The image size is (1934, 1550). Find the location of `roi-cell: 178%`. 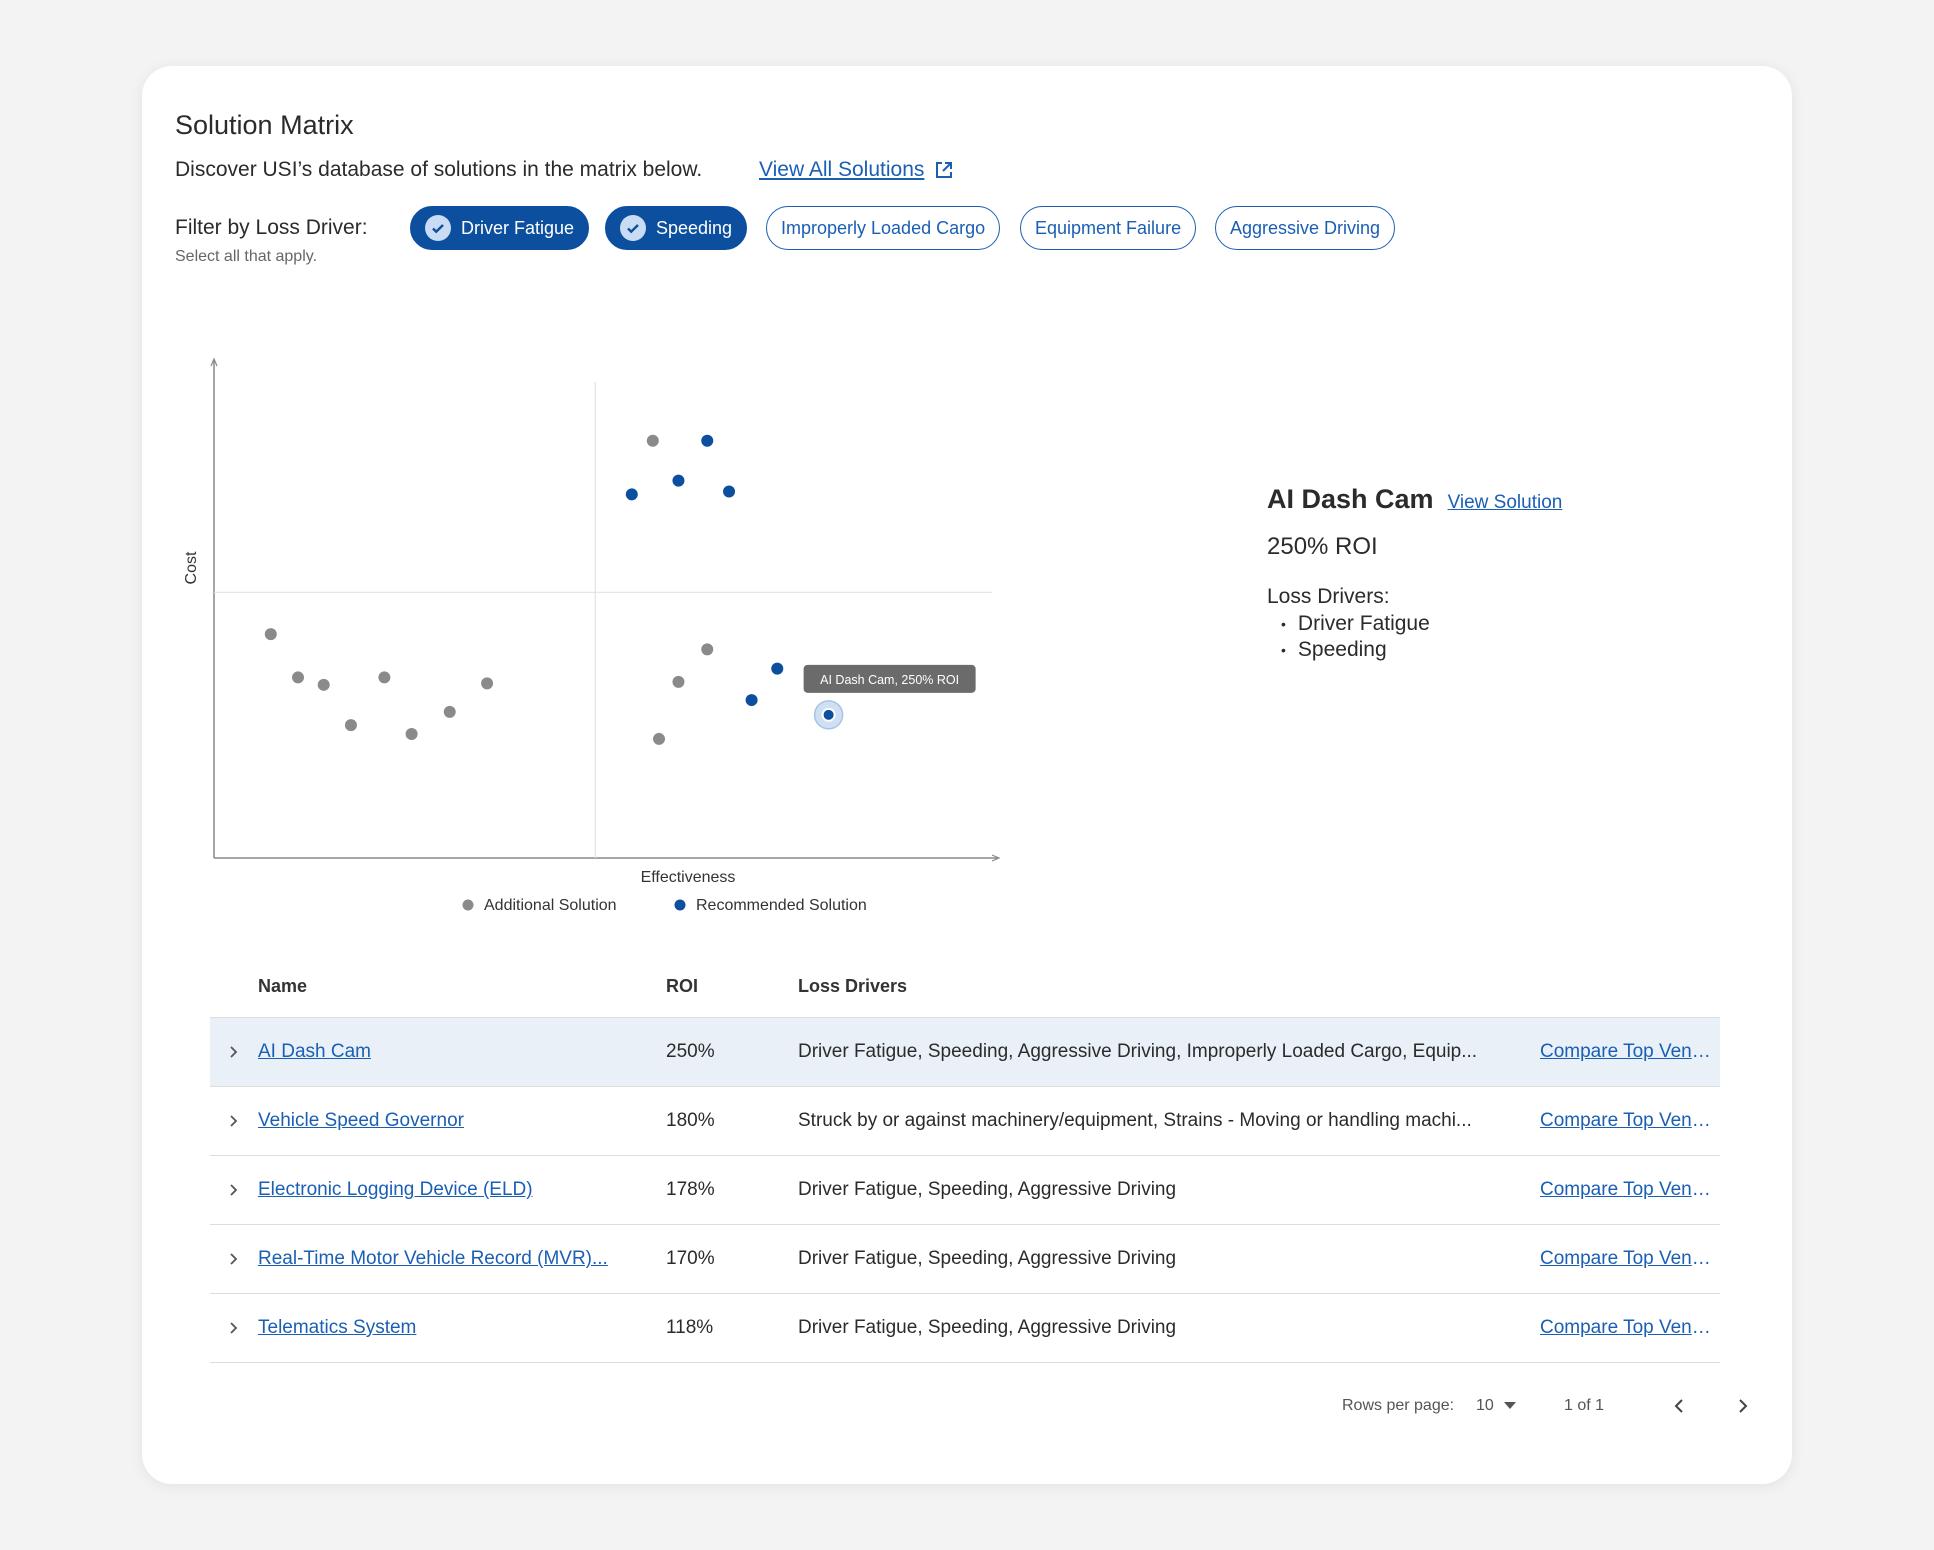

roi-cell: 178% is located at coordinates (690, 1189).